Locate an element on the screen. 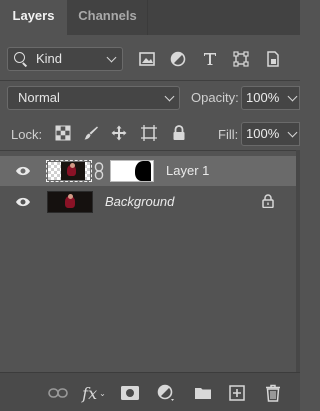 This screenshot has width=320, height=411. filter-kind-select: Kind is located at coordinates (65, 59).